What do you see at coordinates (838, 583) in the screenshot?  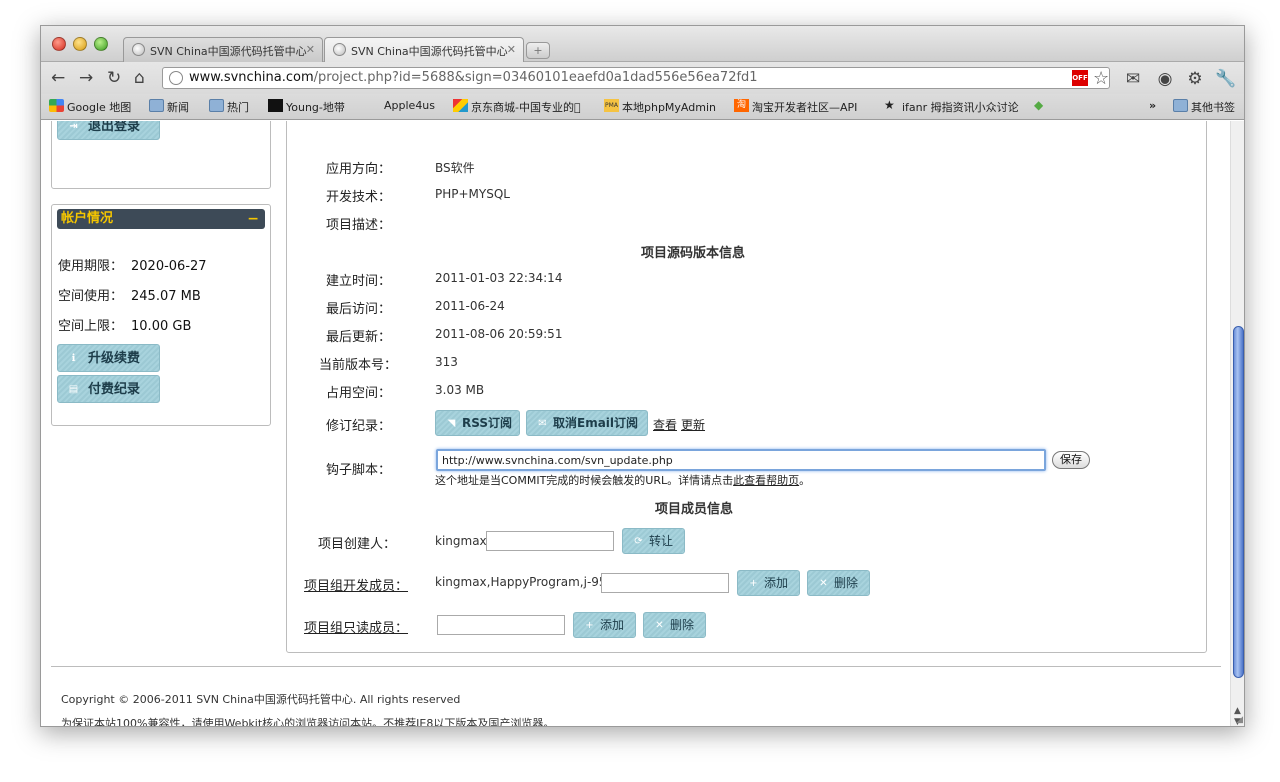 I see `delete-dev-member-button: ✕ 删除` at bounding box center [838, 583].